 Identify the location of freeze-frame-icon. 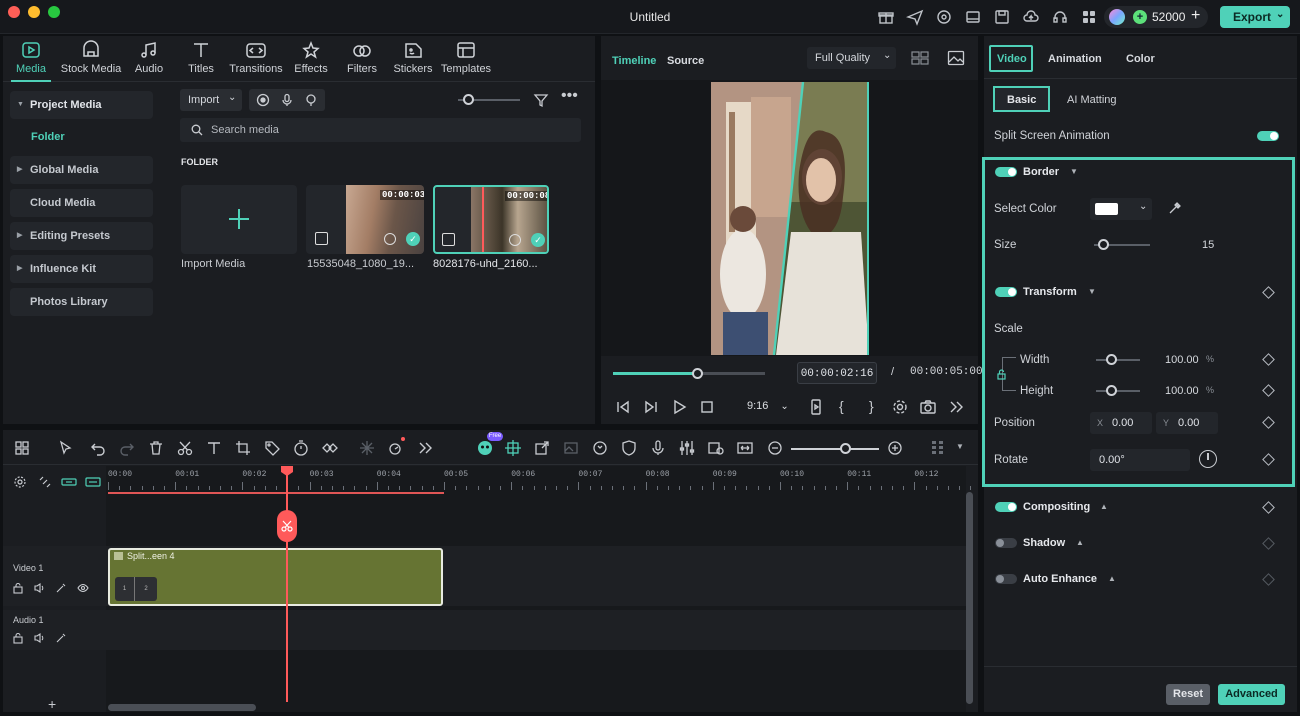
(367, 448).